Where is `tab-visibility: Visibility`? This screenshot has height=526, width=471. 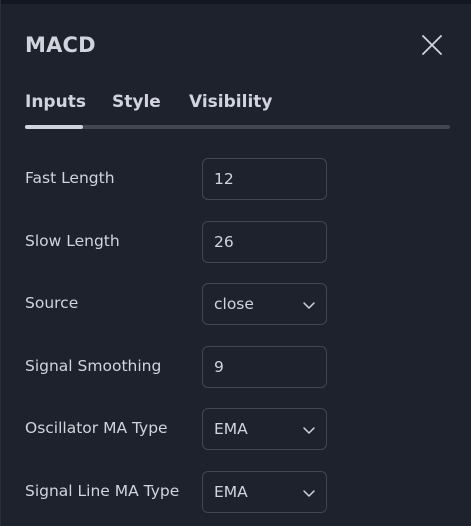
tab-visibility: Visibility is located at coordinates (231, 102).